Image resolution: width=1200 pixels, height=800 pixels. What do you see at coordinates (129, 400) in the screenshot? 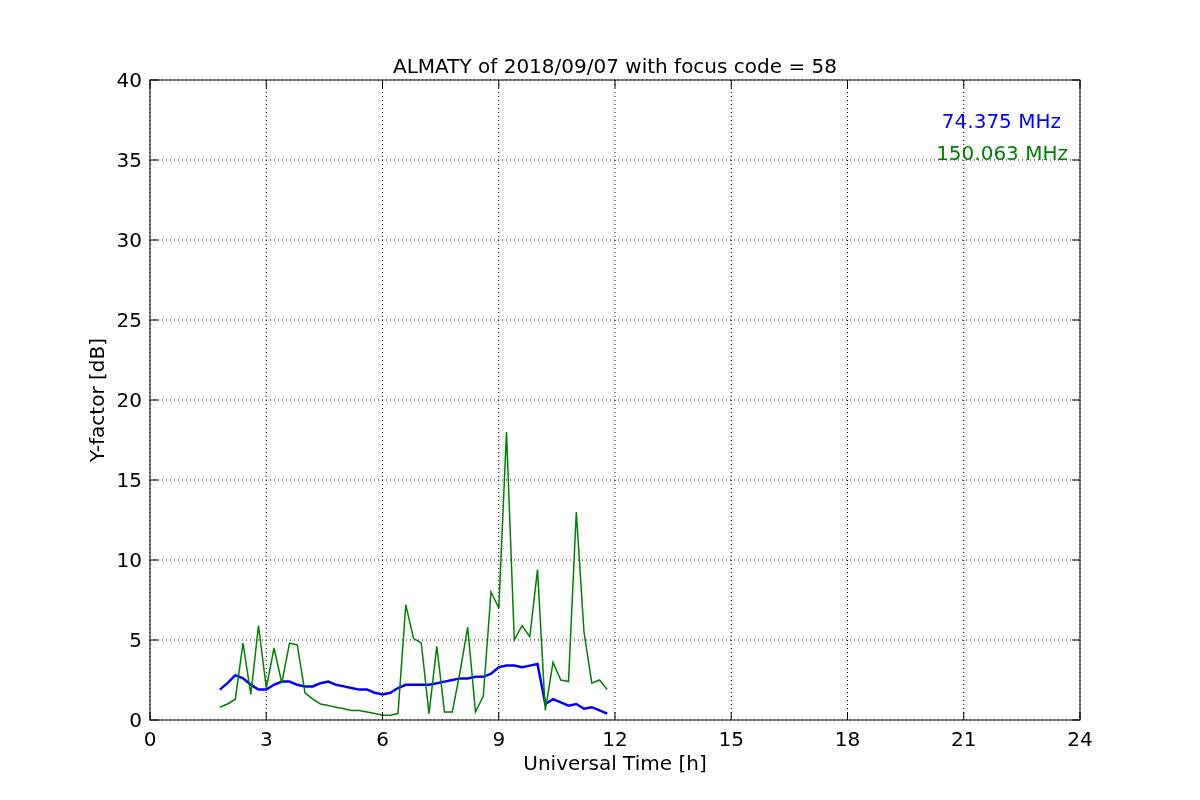
I see `y-tick-label: 20` at bounding box center [129, 400].